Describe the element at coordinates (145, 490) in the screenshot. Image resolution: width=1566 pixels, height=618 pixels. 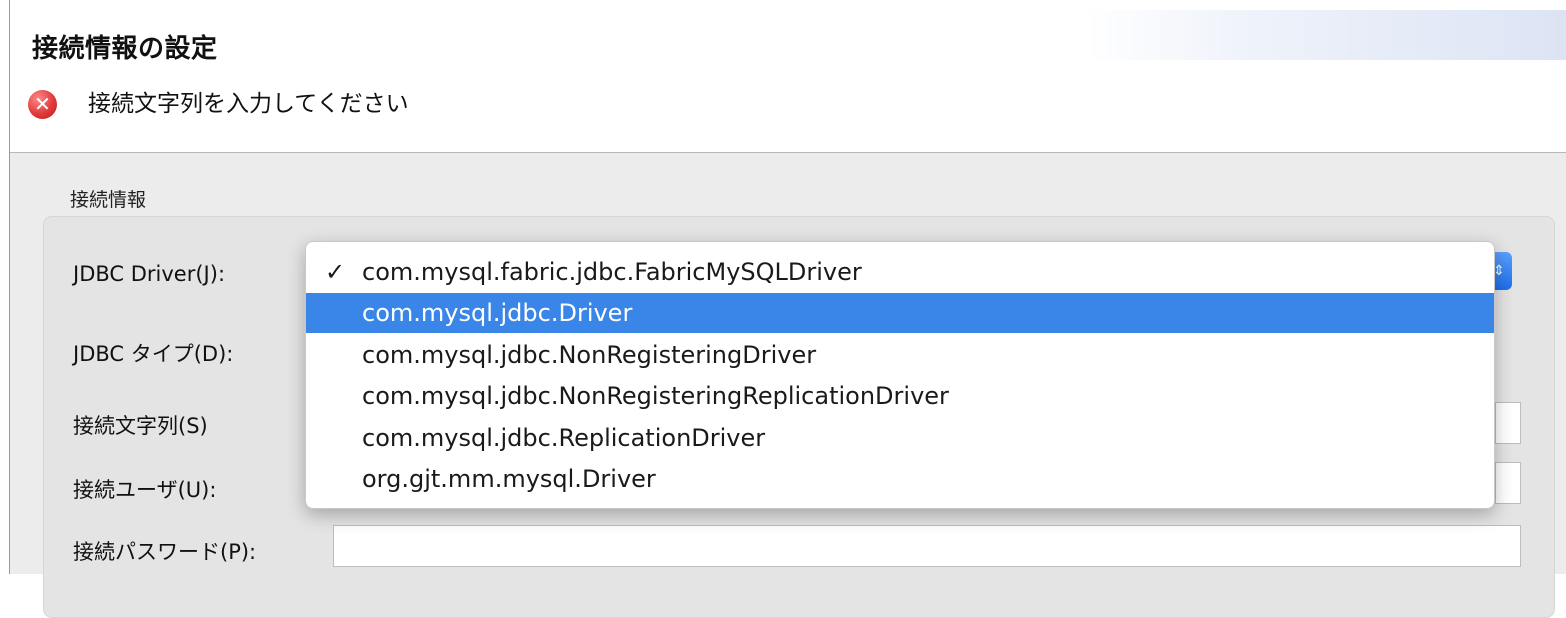
I see `user-label: 接続ユーザ(U):` at that location.